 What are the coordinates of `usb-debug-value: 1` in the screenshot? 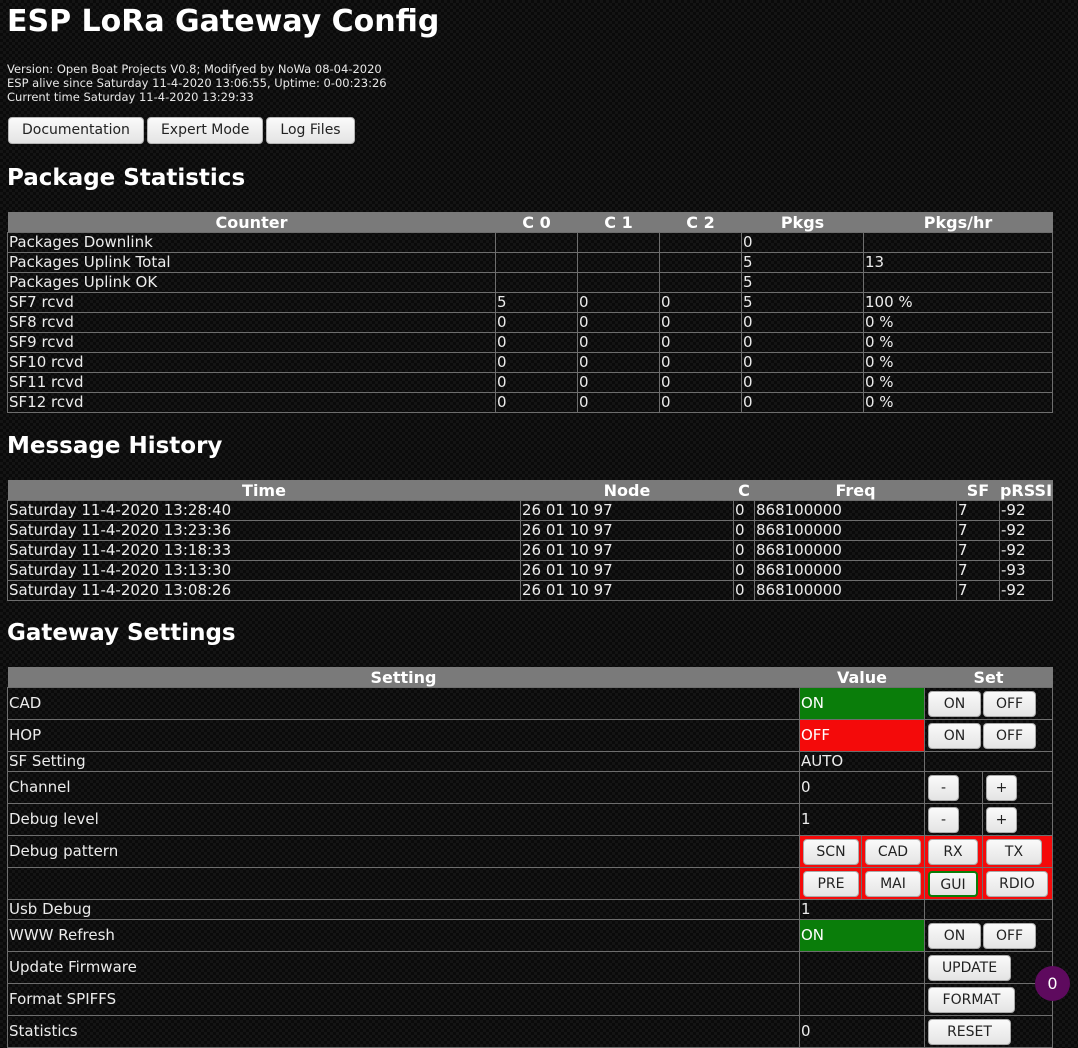 It's located at (862, 909).